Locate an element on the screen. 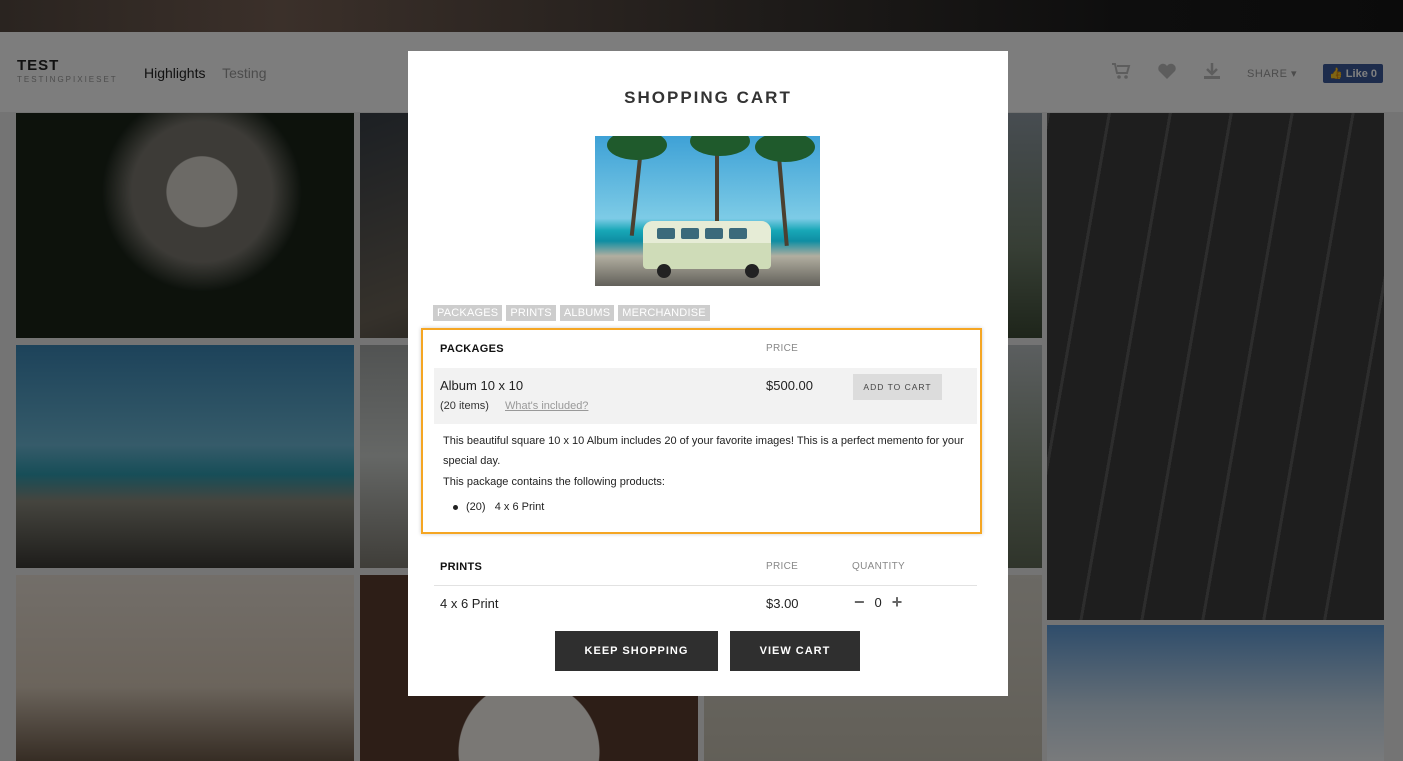  plus-icon: + is located at coordinates (897, 602).